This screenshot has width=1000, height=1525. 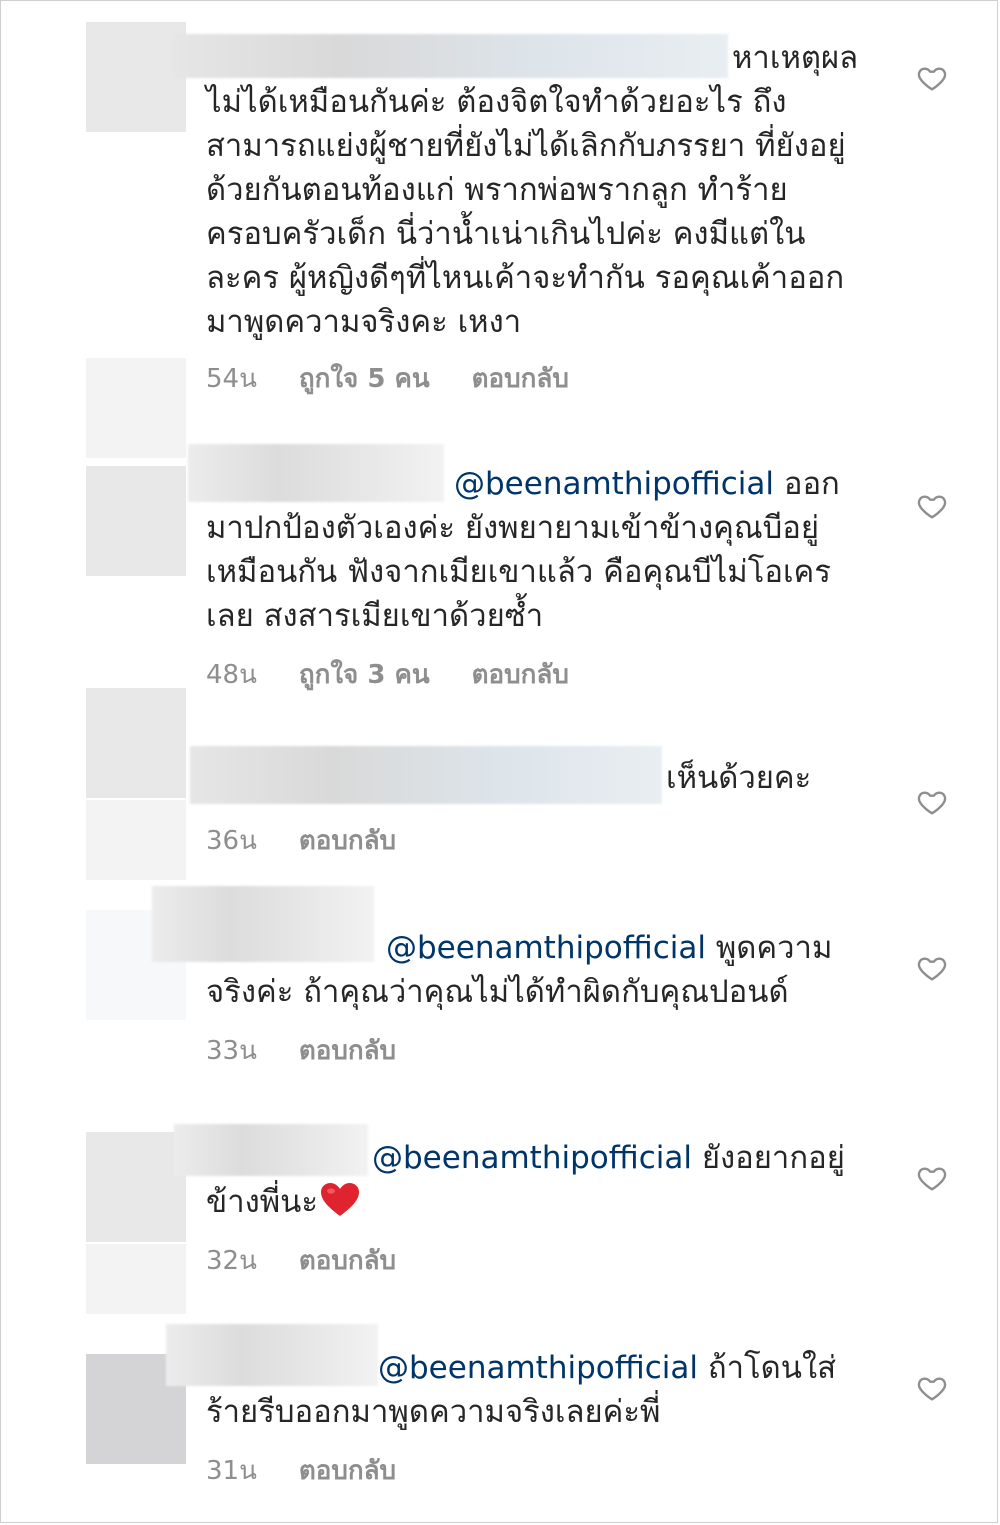 What do you see at coordinates (340, 1199) in the screenshot?
I see `red-heart-emoji` at bounding box center [340, 1199].